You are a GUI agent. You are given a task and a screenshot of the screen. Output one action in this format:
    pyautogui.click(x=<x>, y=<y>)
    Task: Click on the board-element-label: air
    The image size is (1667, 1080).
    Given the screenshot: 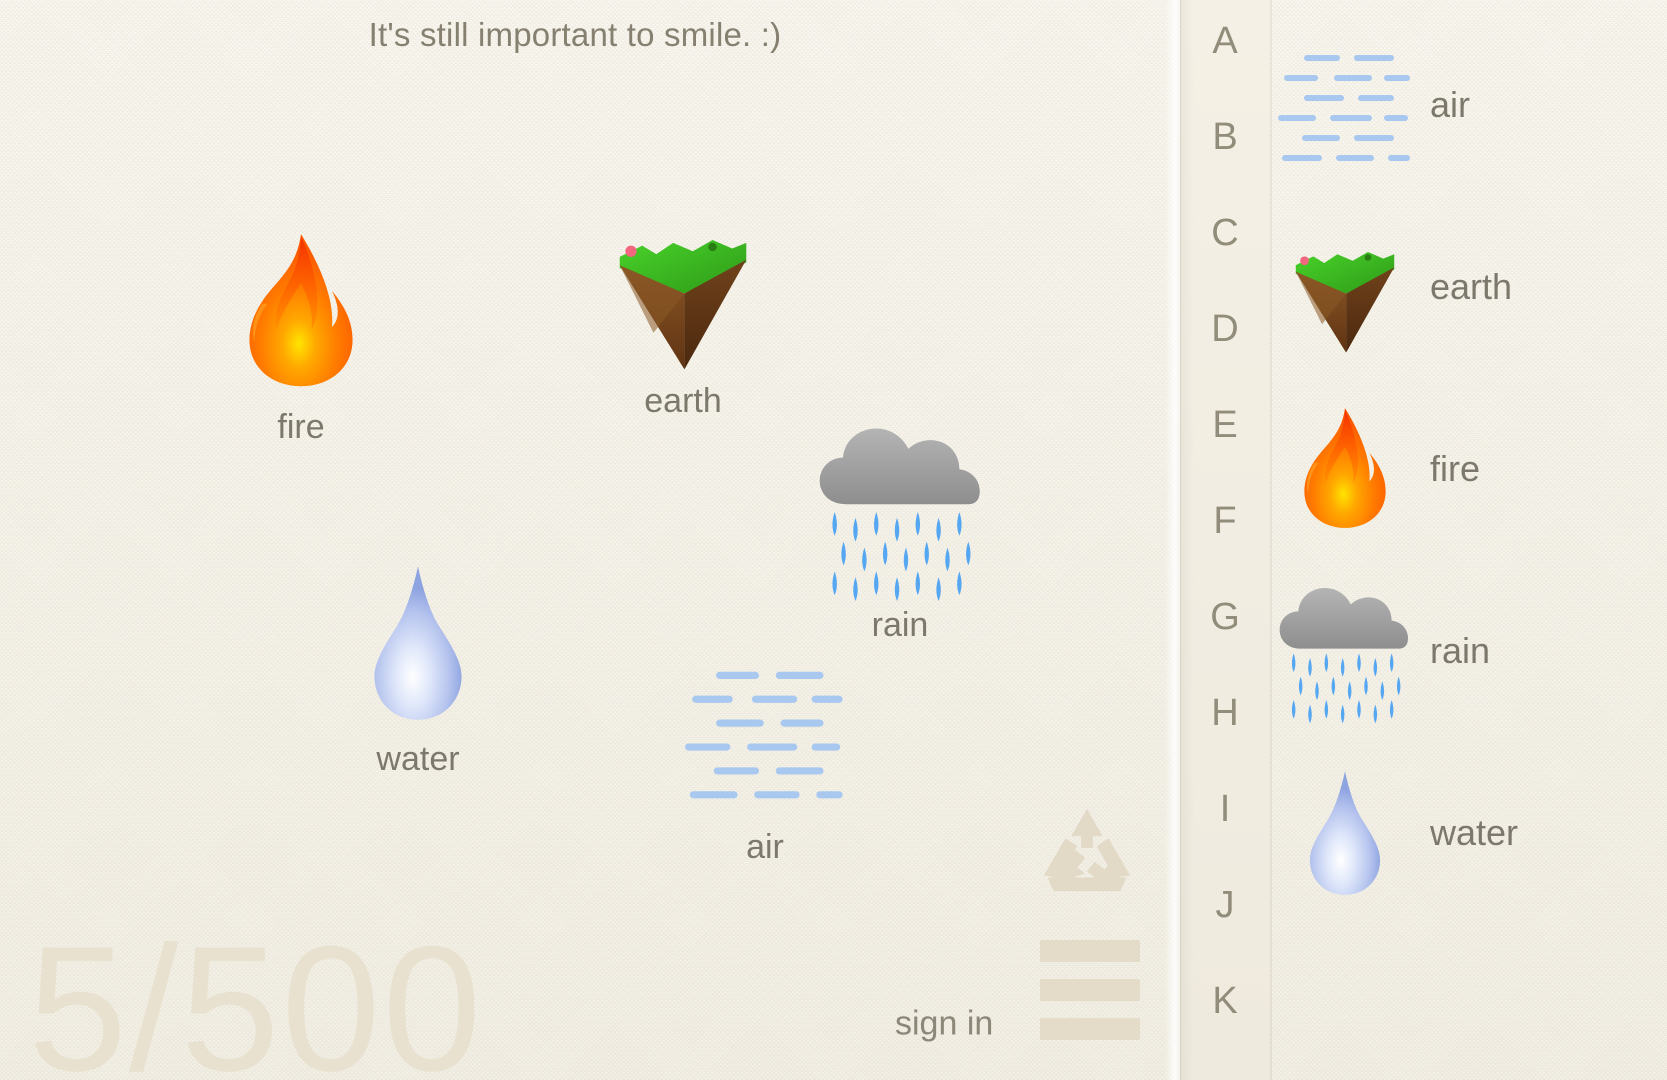 What is the action you would take?
    pyautogui.click(x=765, y=847)
    